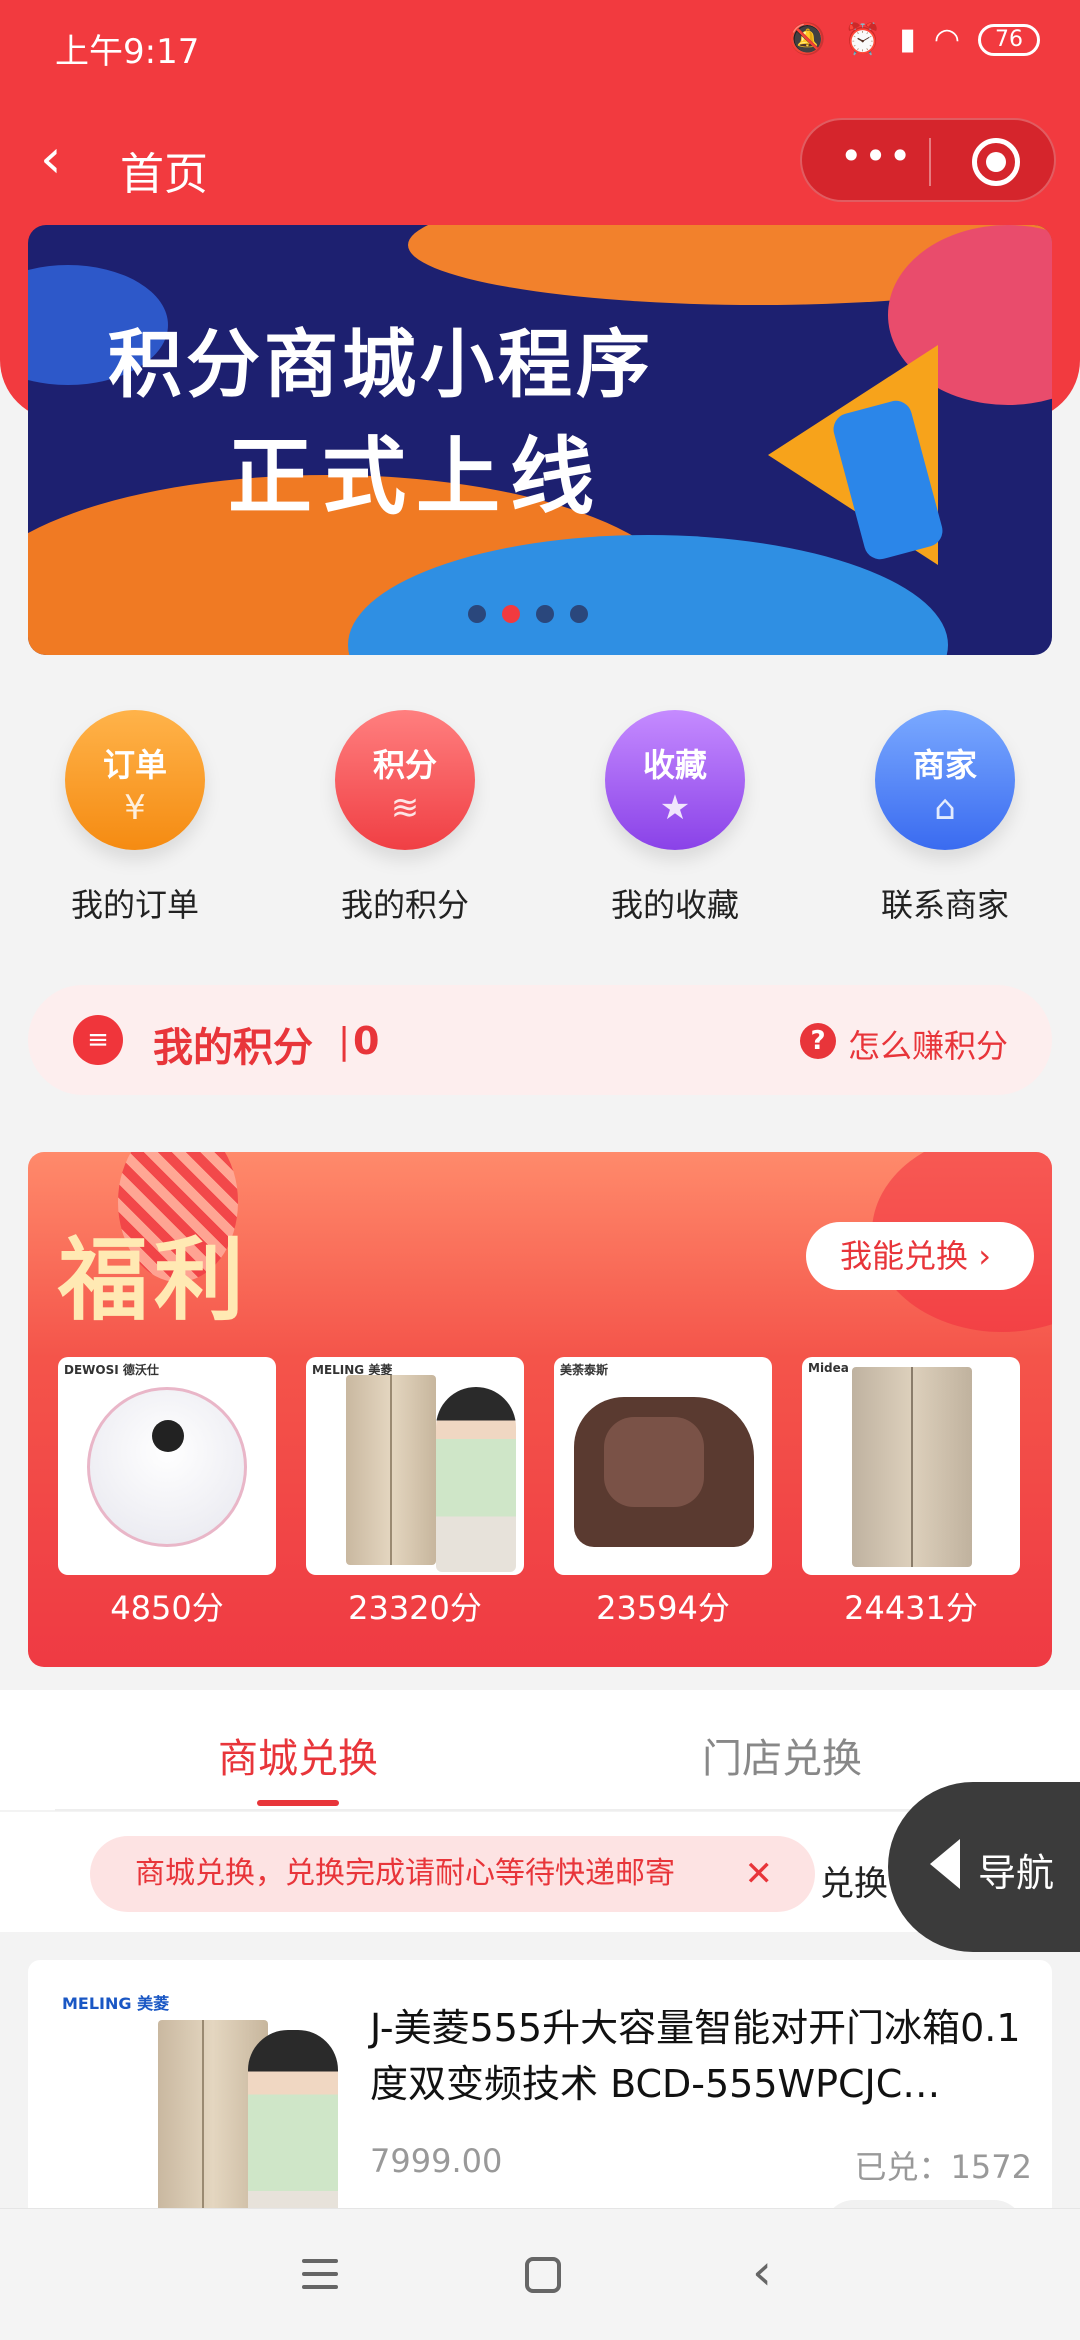 The height and width of the screenshot is (2340, 1080). What do you see at coordinates (1016, 1873) in the screenshot?
I see `floating-nav-label: 导航` at bounding box center [1016, 1873].